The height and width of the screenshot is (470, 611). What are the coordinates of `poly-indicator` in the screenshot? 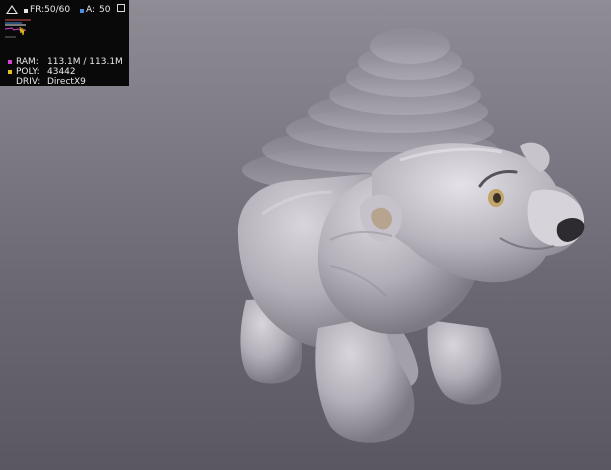 It's located at (10, 72).